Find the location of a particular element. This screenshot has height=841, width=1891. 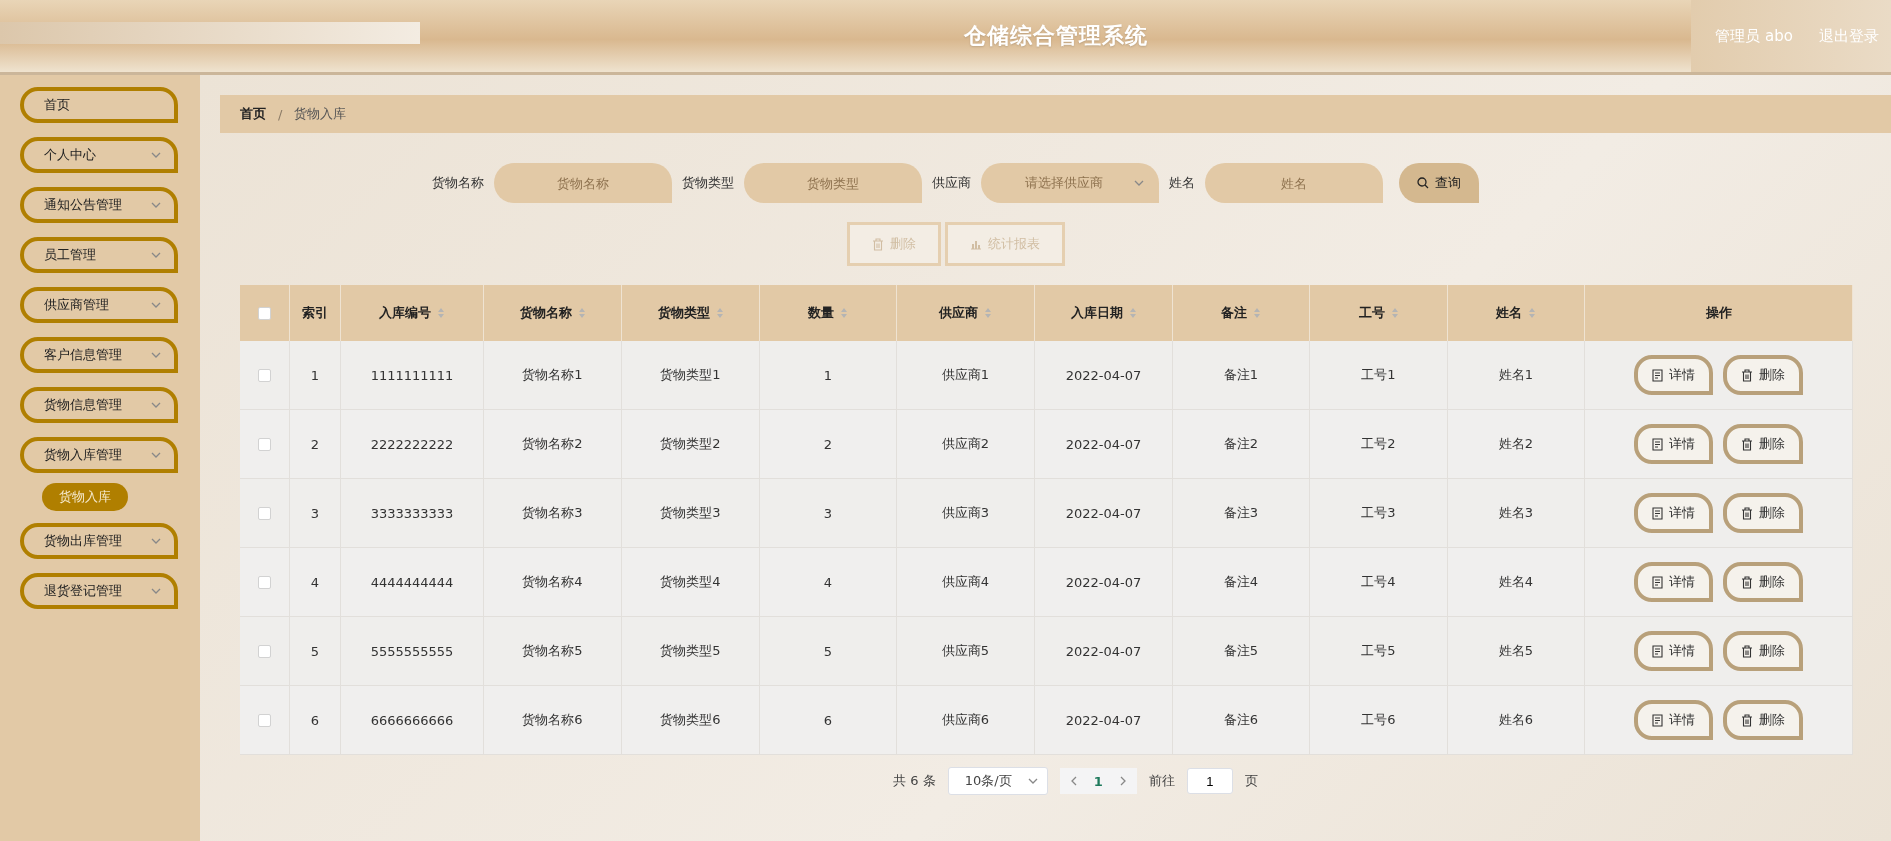

column-header: 货物类型 is located at coordinates (691, 313).